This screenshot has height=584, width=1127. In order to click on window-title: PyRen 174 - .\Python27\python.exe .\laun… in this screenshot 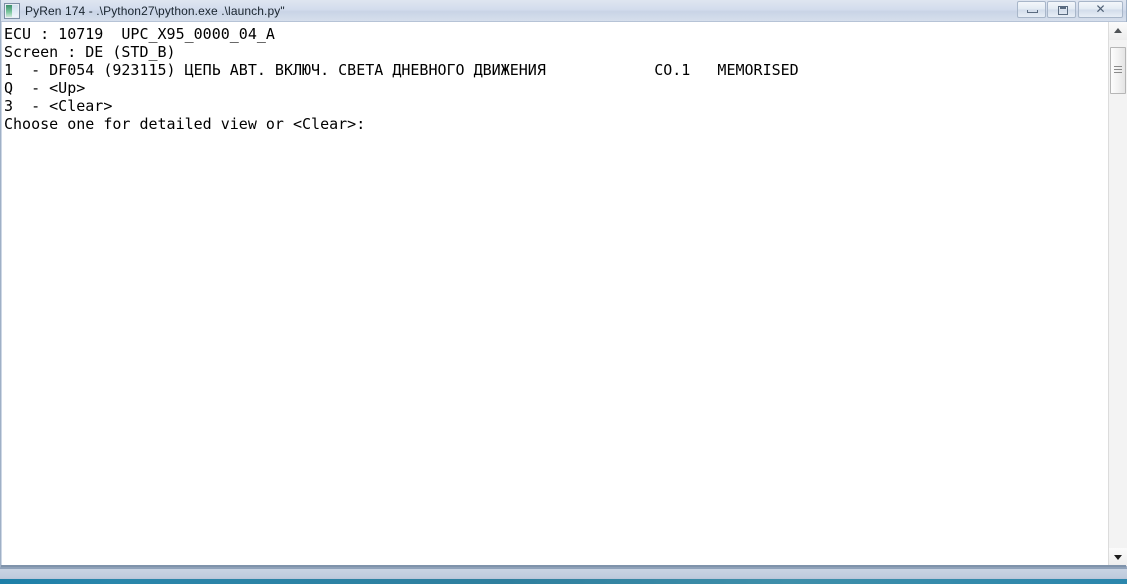, I will do `click(155, 10)`.